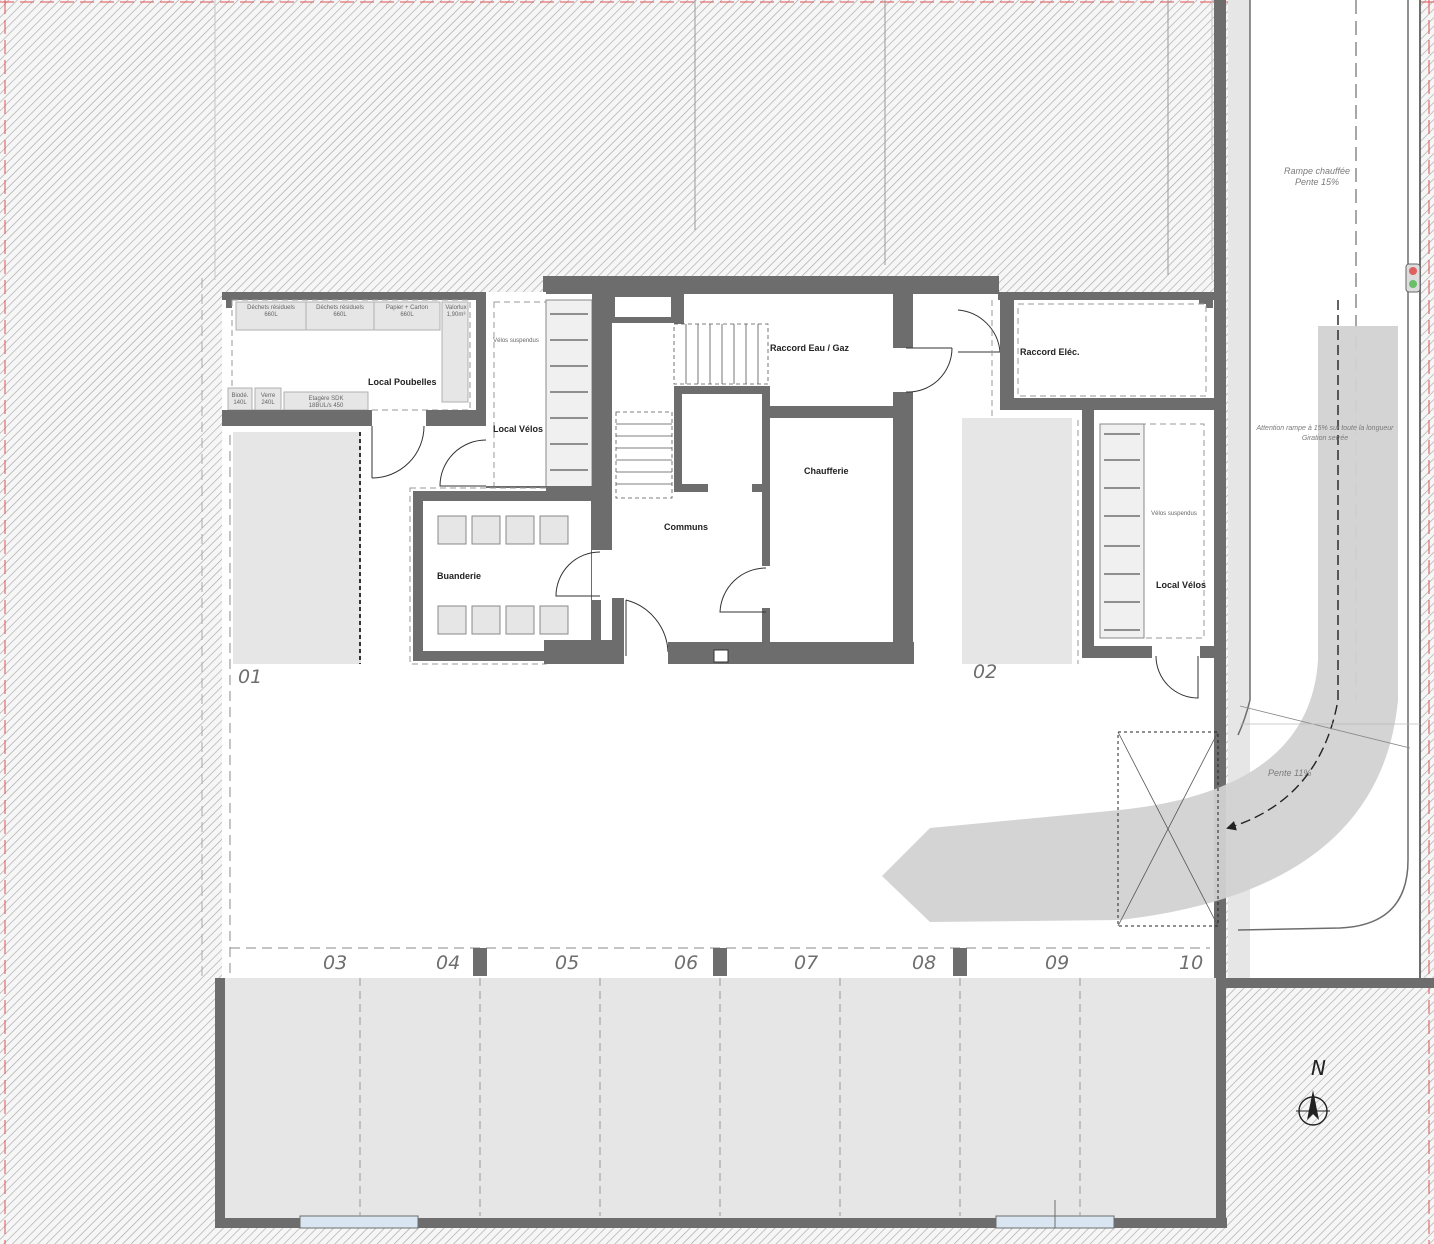 This screenshot has height=1244, width=1434. Describe the element at coordinates (448, 963) in the screenshot. I see `parking-number-04: 04` at that location.